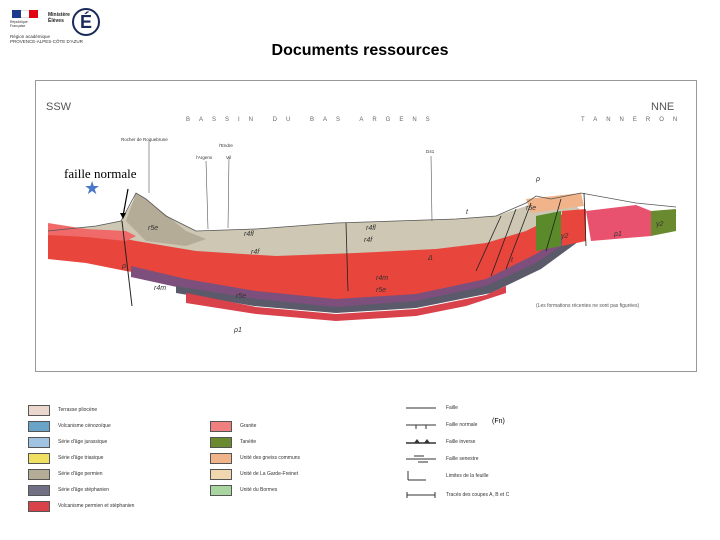  Describe the element at coordinates (442, 459) in the screenshot. I see `legend-item: Faille senestre` at that location.